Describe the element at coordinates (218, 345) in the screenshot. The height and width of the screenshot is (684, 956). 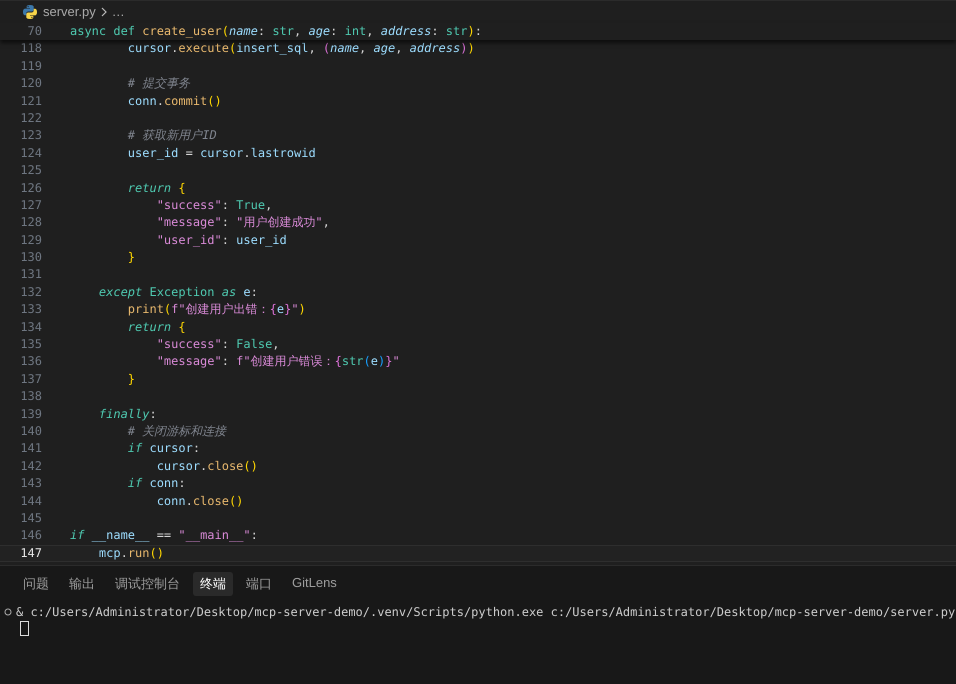
I see `code-line: "success": False,` at that location.